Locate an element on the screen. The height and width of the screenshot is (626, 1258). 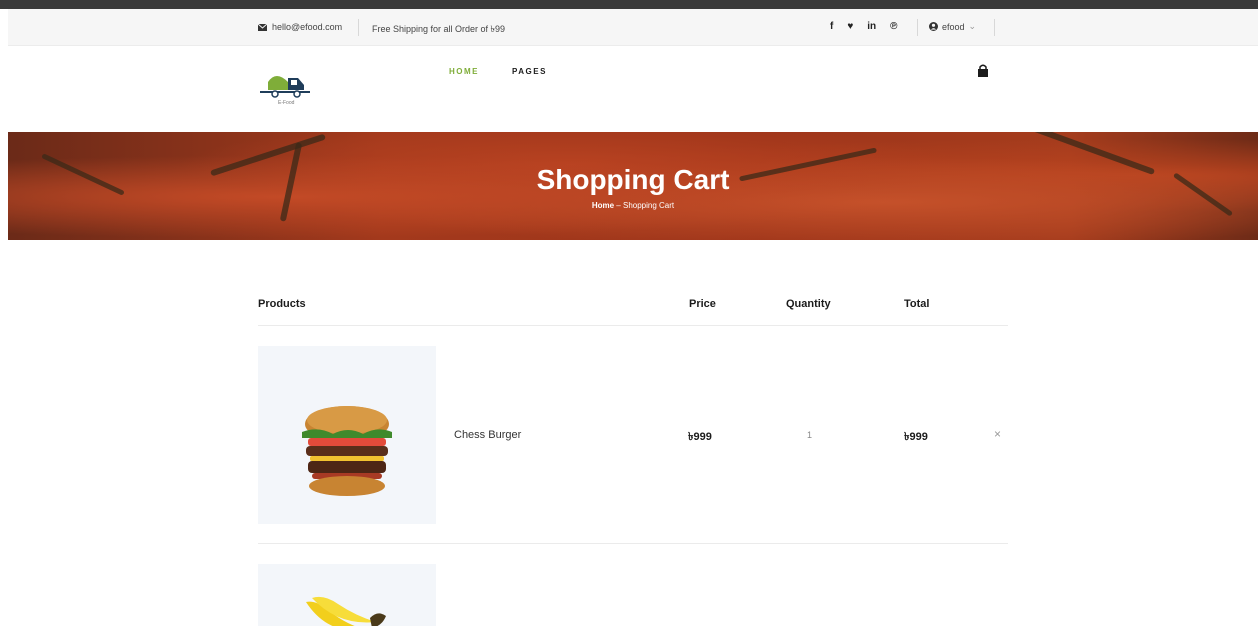
breadcrumb-home: Home is located at coordinates (603, 205).